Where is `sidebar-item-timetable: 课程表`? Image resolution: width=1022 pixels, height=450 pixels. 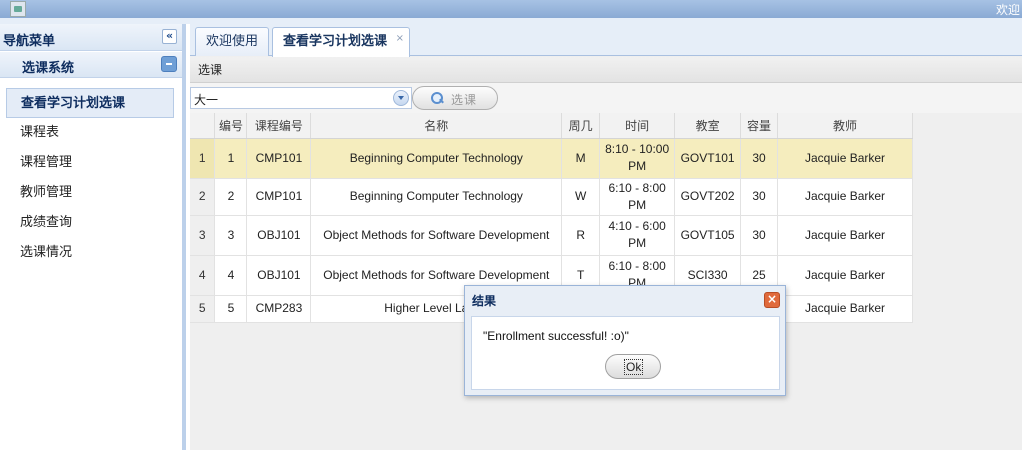 sidebar-item-timetable: 课程表 is located at coordinates (90, 133).